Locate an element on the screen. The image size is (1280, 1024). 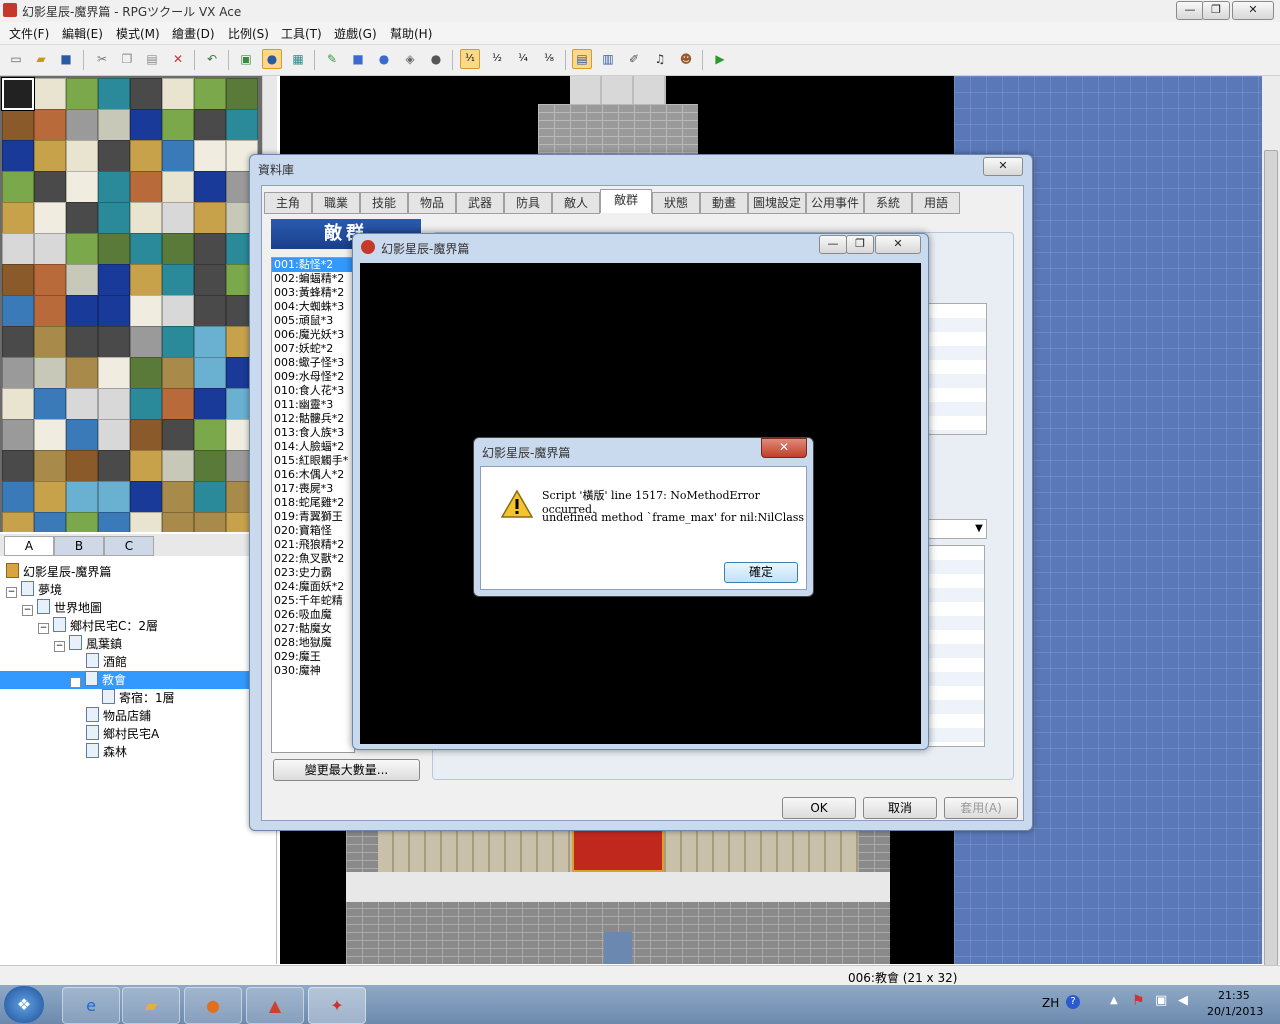
tileset-palette is located at coordinates (131, 304).